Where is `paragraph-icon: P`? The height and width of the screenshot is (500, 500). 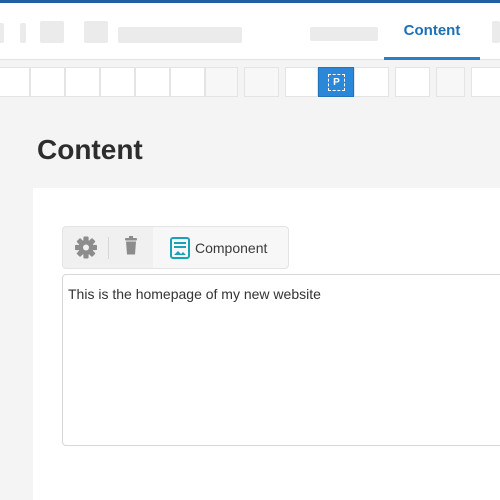 paragraph-icon: P is located at coordinates (336, 82).